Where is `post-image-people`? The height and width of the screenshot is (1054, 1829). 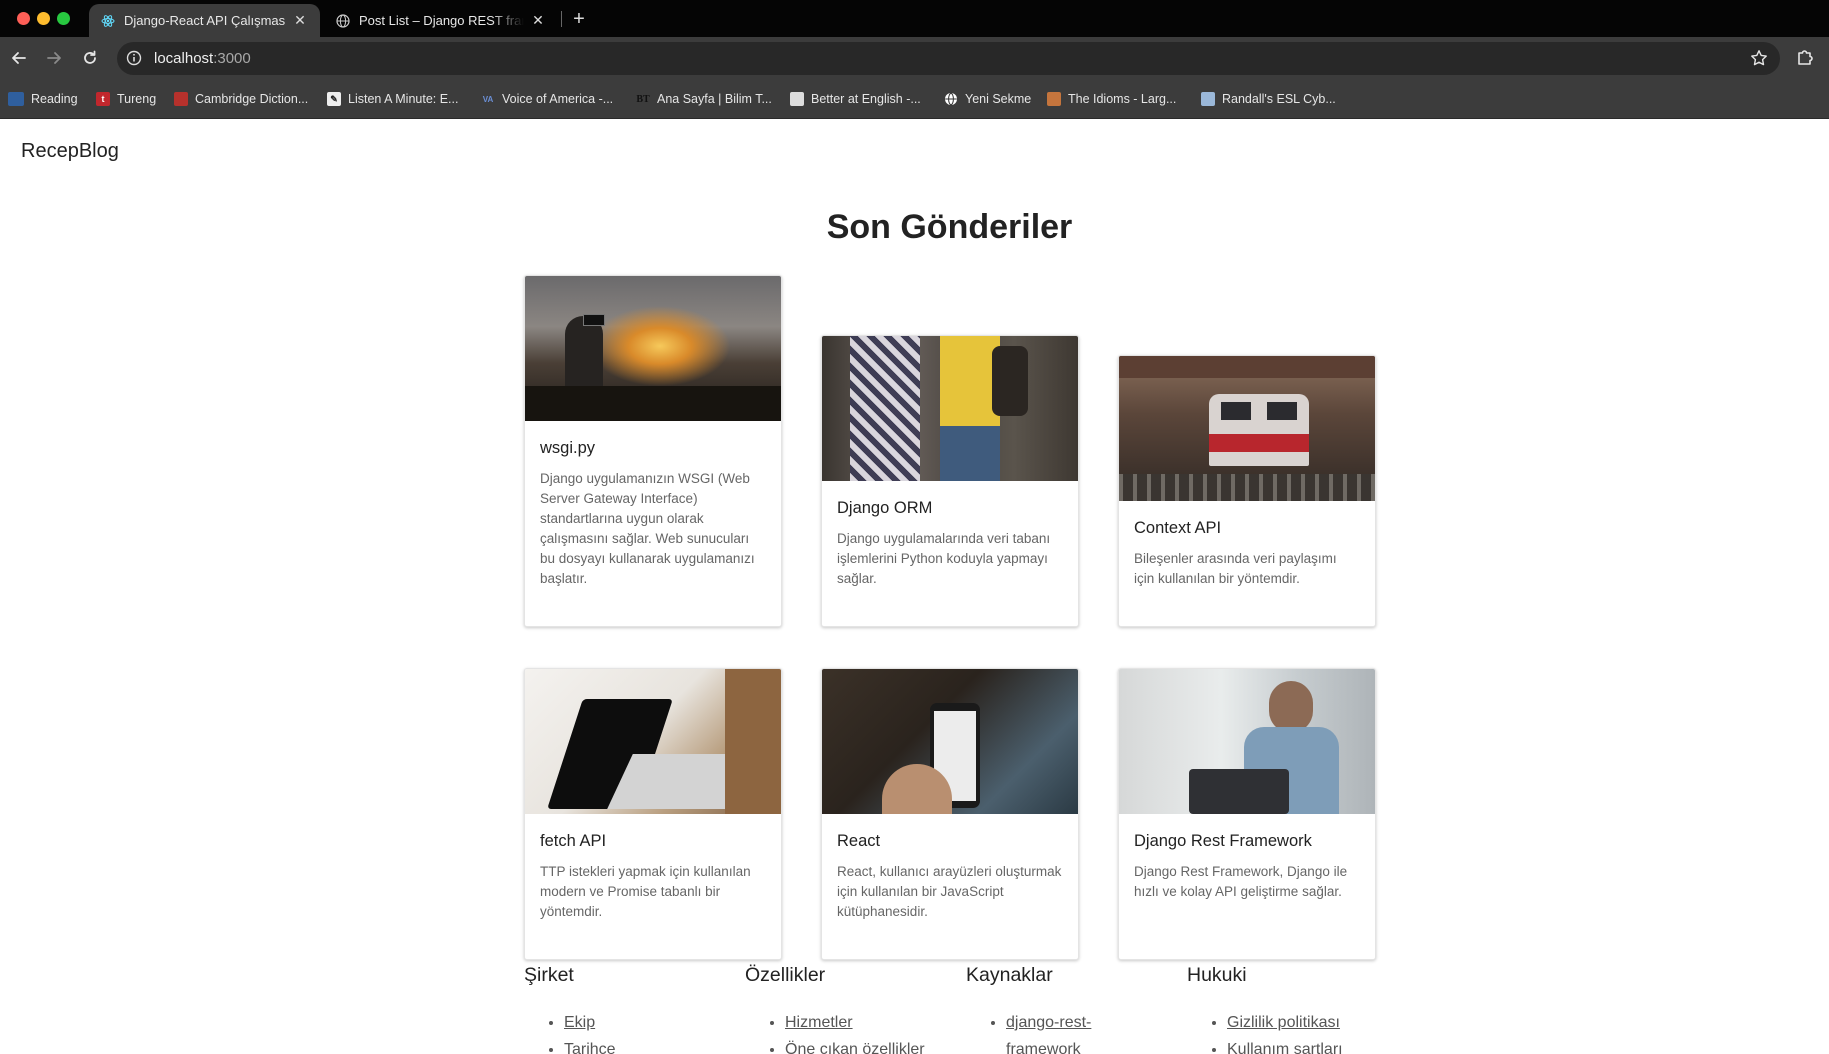
post-image-people is located at coordinates (950, 408).